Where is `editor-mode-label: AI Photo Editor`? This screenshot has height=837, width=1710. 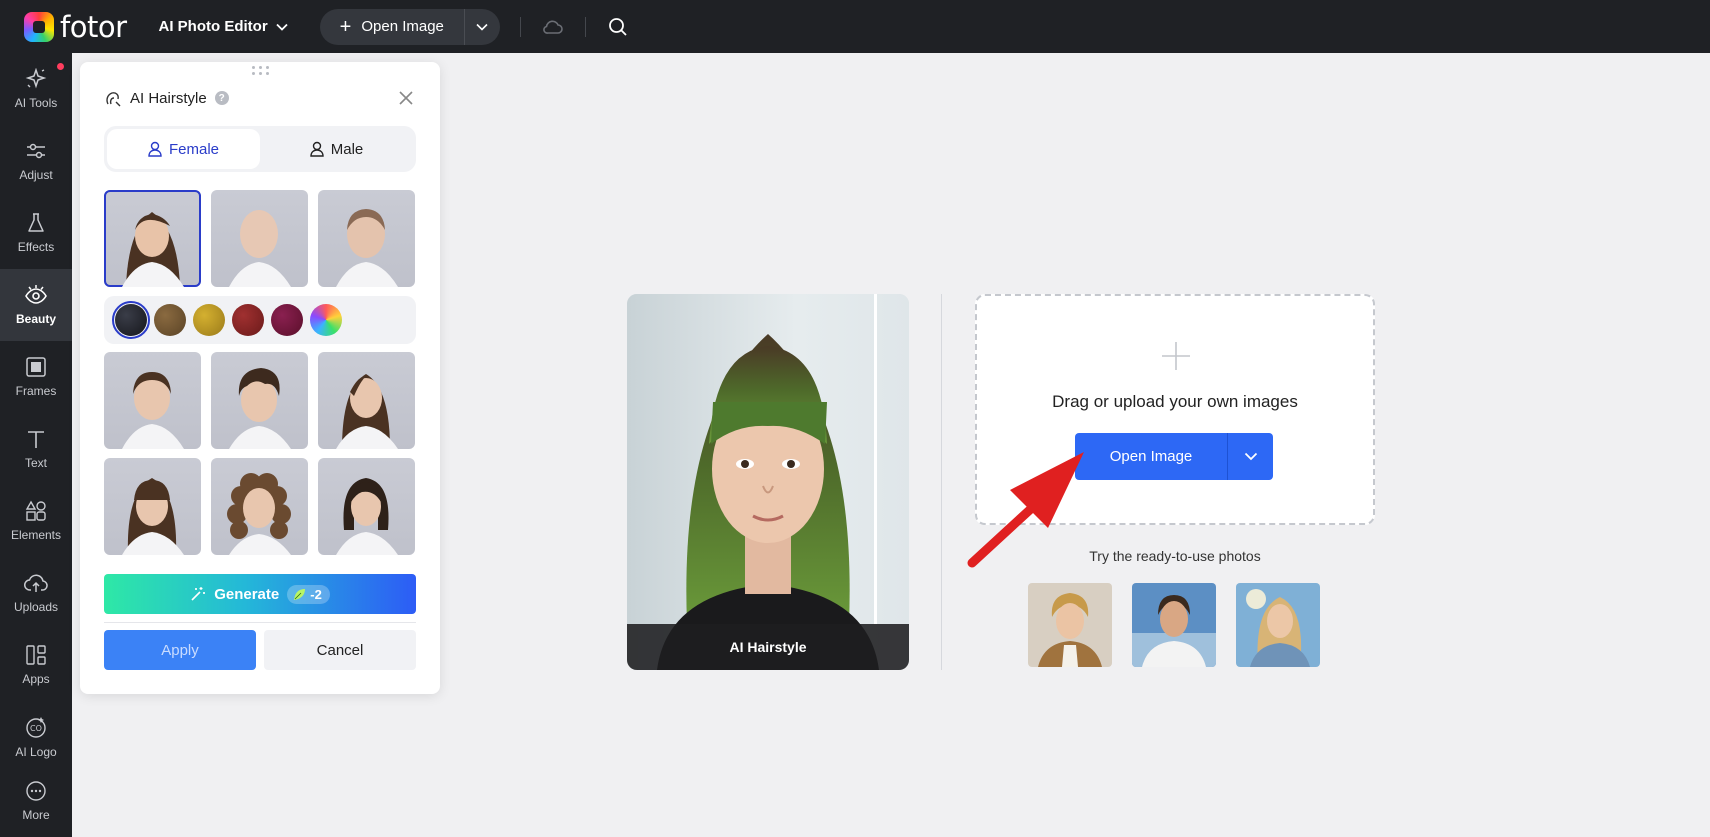 editor-mode-label: AI Photo Editor is located at coordinates (213, 26).